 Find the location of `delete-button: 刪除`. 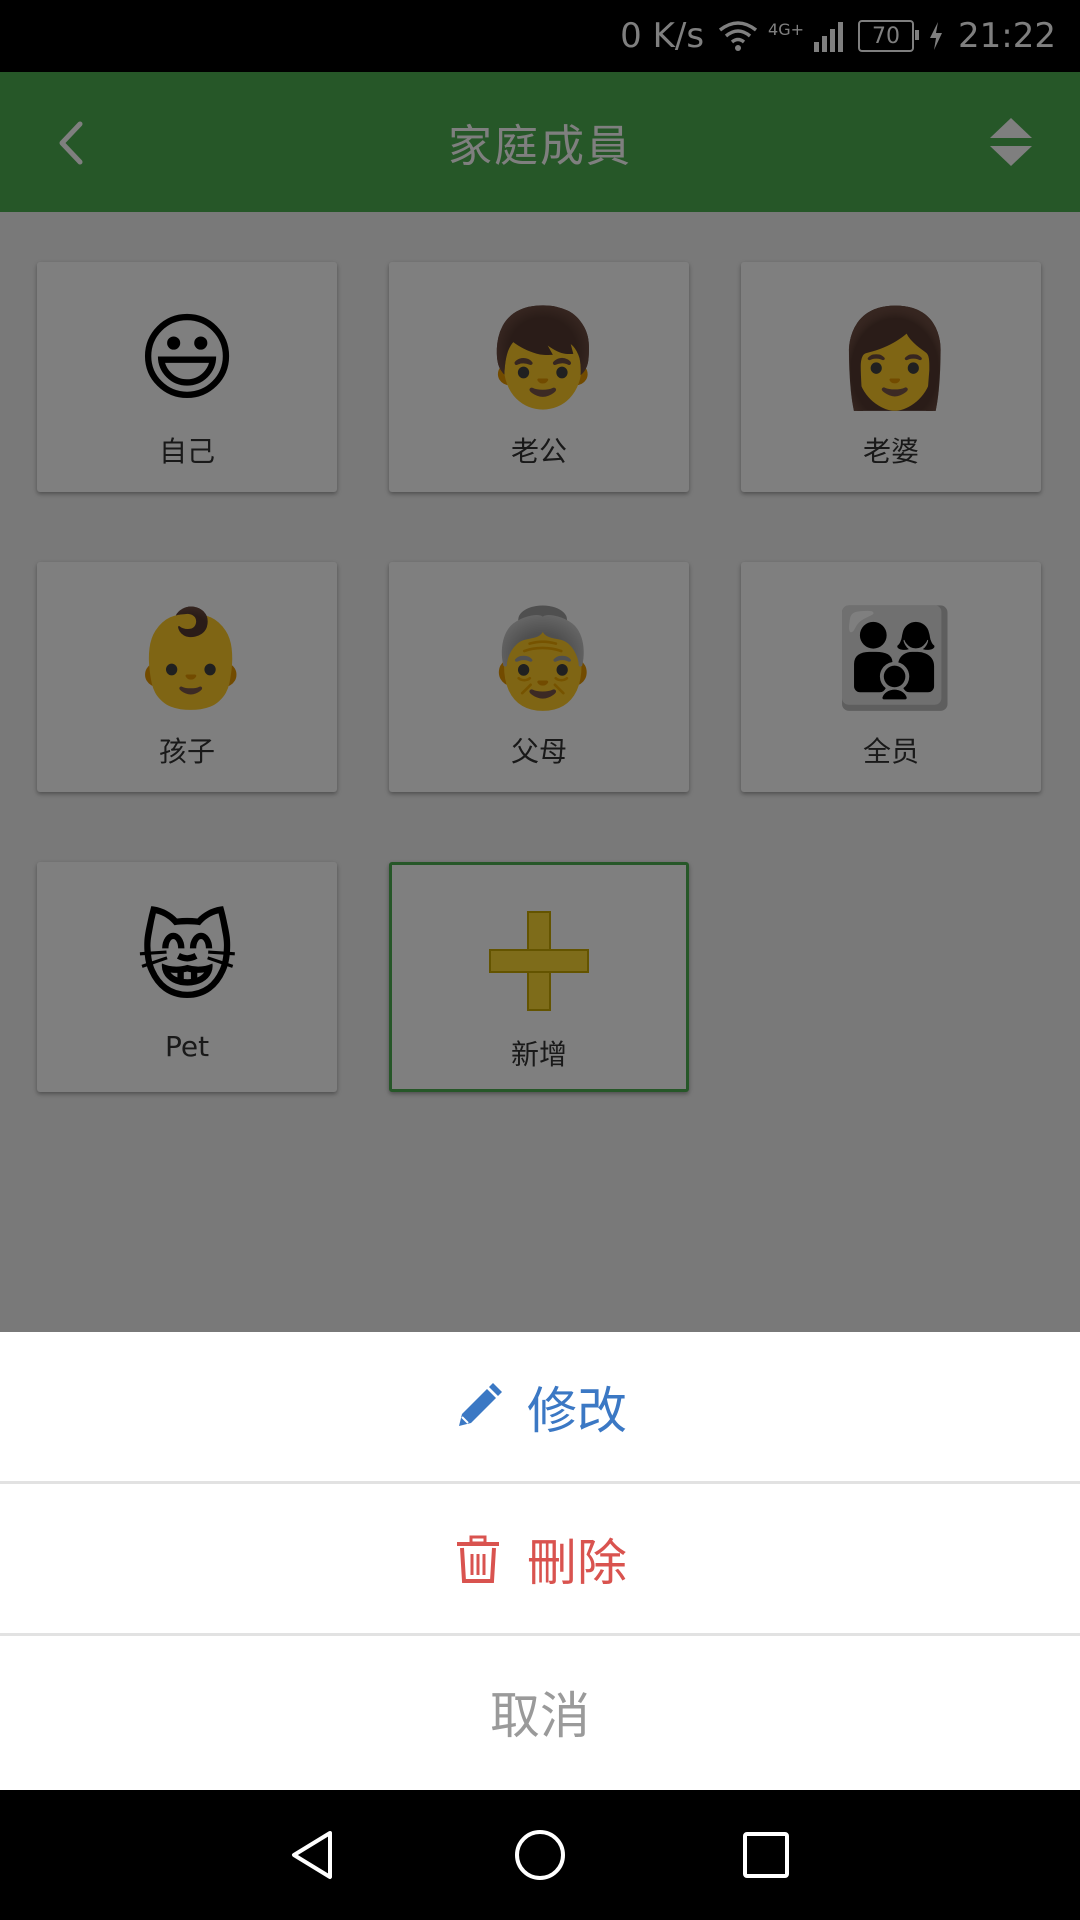

delete-button: 刪除 is located at coordinates (540, 1560).